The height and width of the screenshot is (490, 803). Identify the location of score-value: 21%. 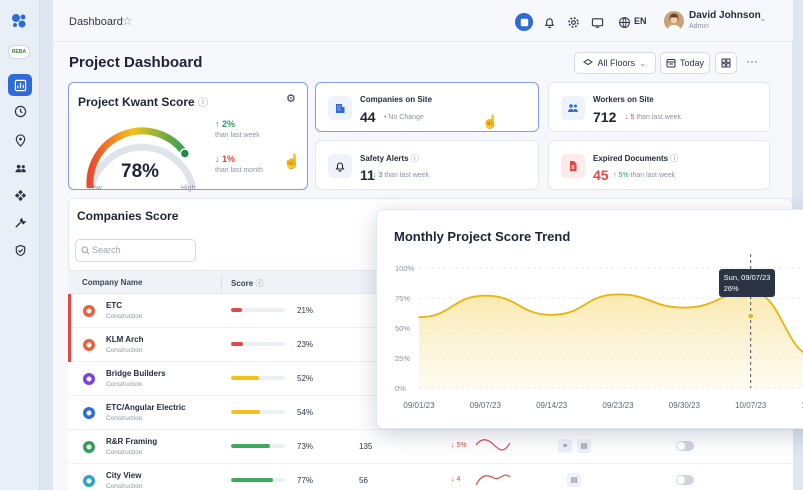
(305, 310).